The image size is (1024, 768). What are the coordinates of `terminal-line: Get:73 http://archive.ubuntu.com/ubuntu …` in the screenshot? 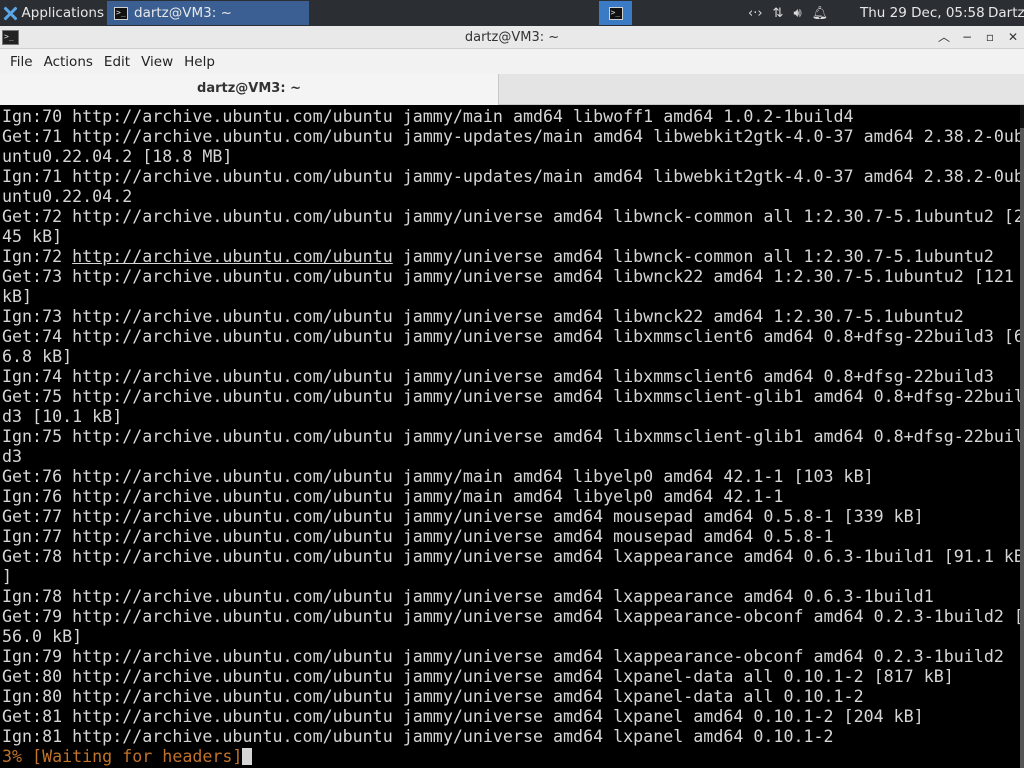 It's located at (508, 276).